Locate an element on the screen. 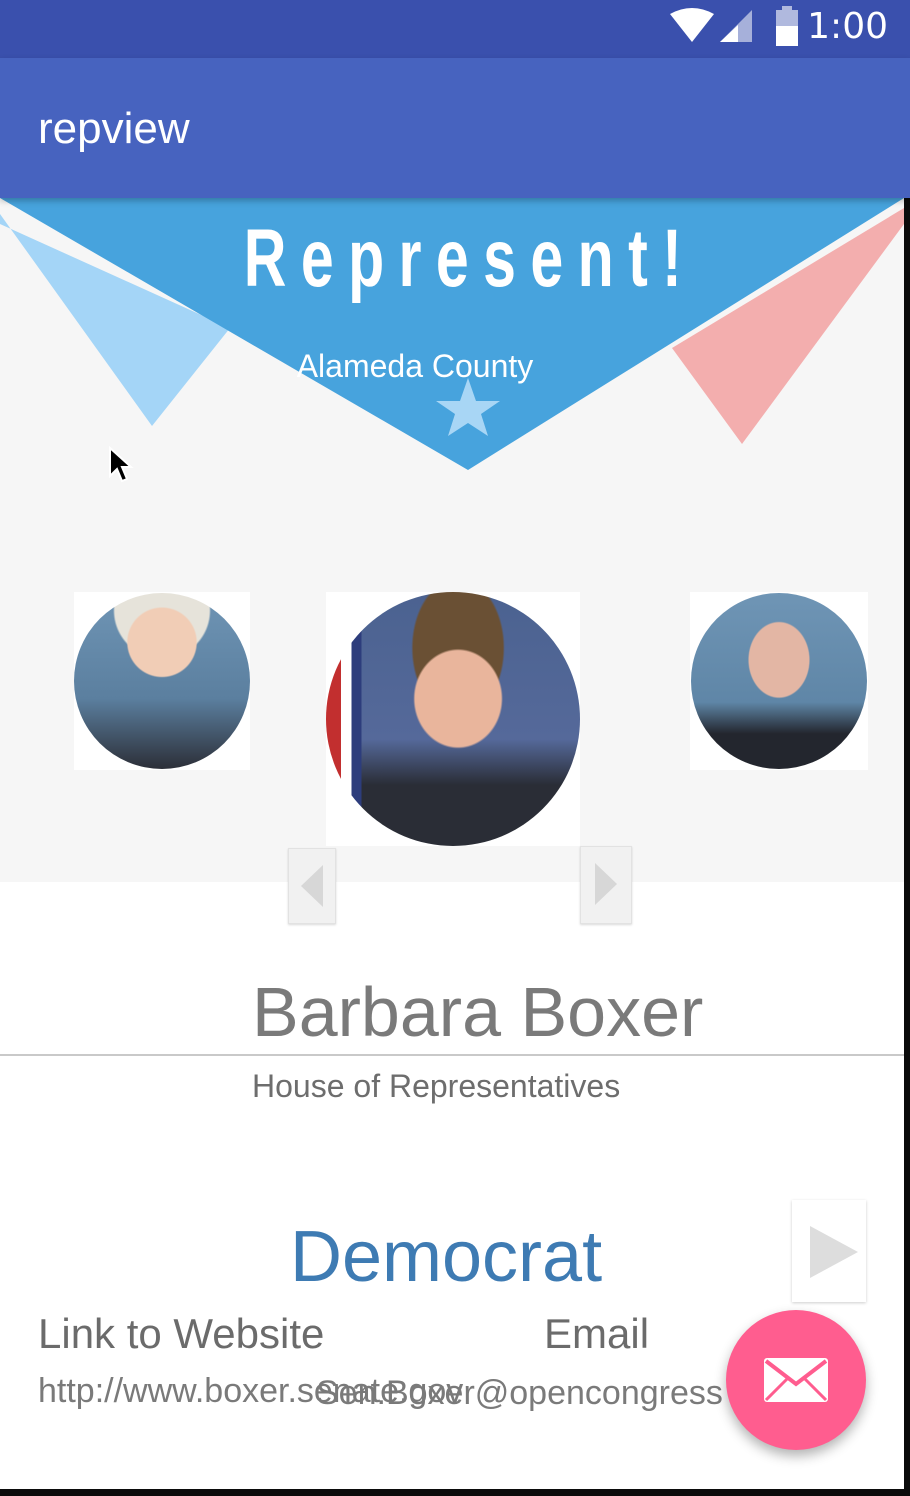 Image resolution: width=910 pixels, height=1496 pixels. email-label: Email is located at coordinates (597, 1333).